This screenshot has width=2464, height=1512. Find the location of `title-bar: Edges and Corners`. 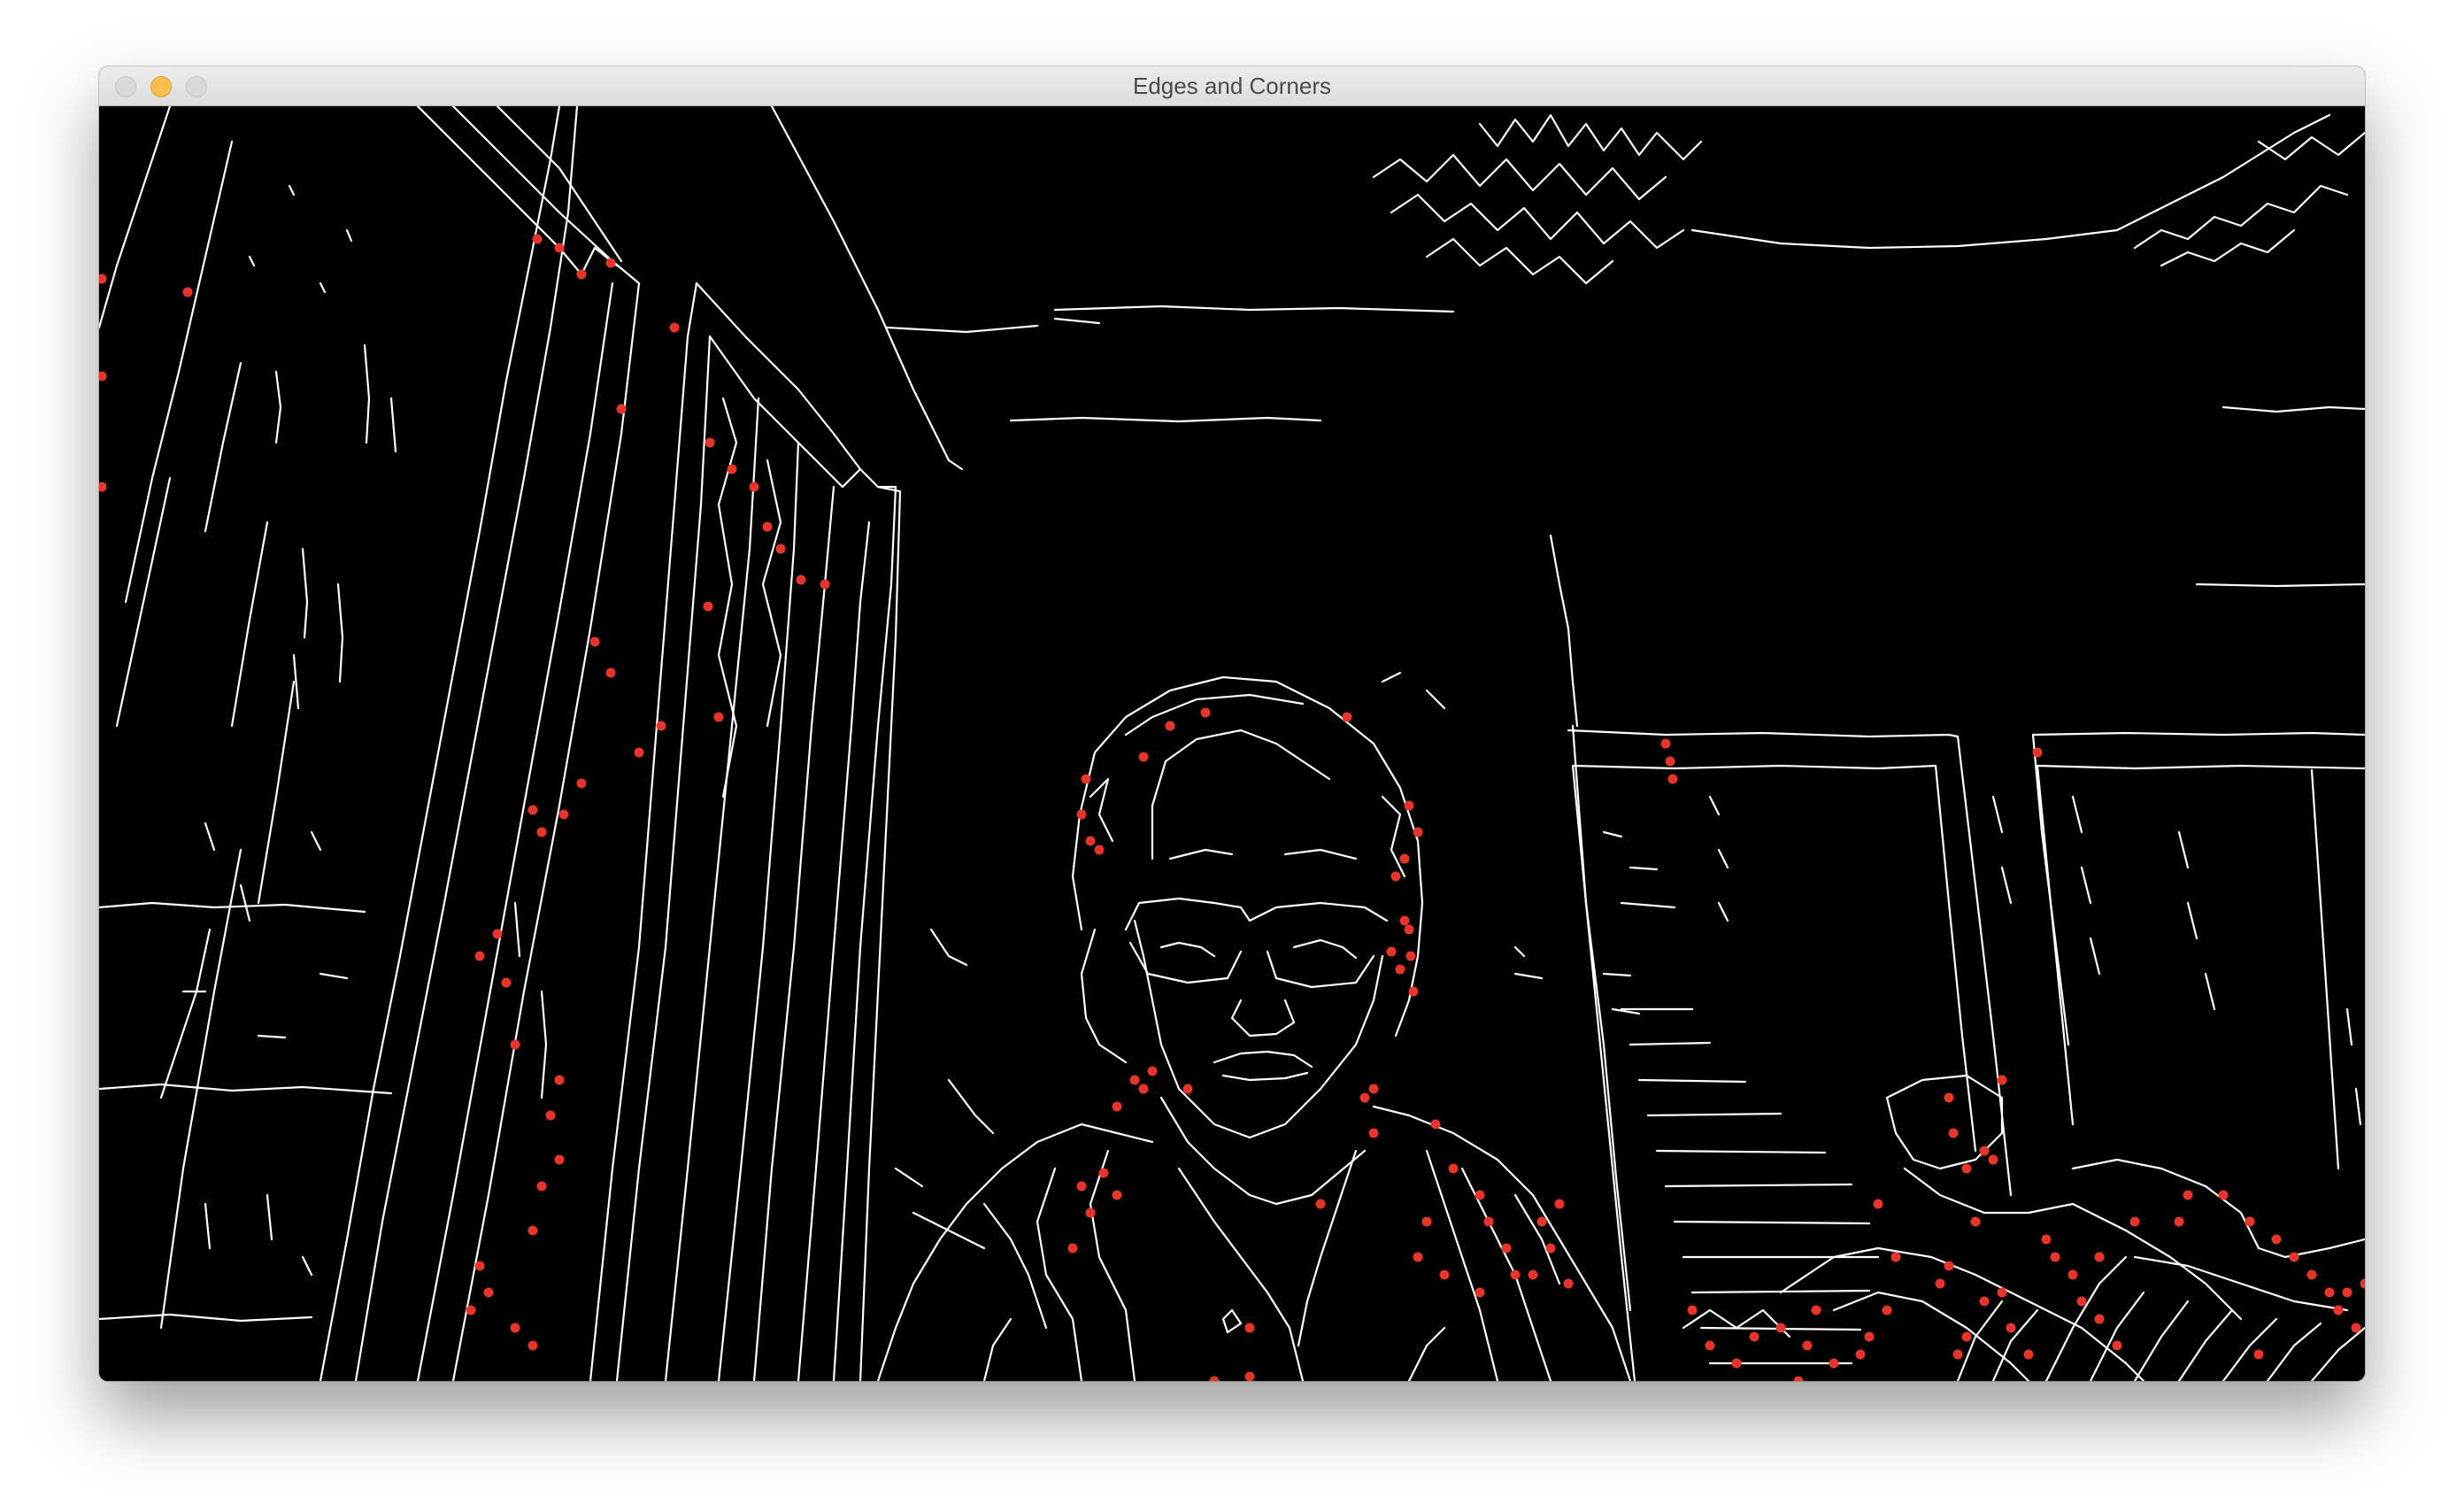

title-bar: Edges and Corners is located at coordinates (1232, 86).